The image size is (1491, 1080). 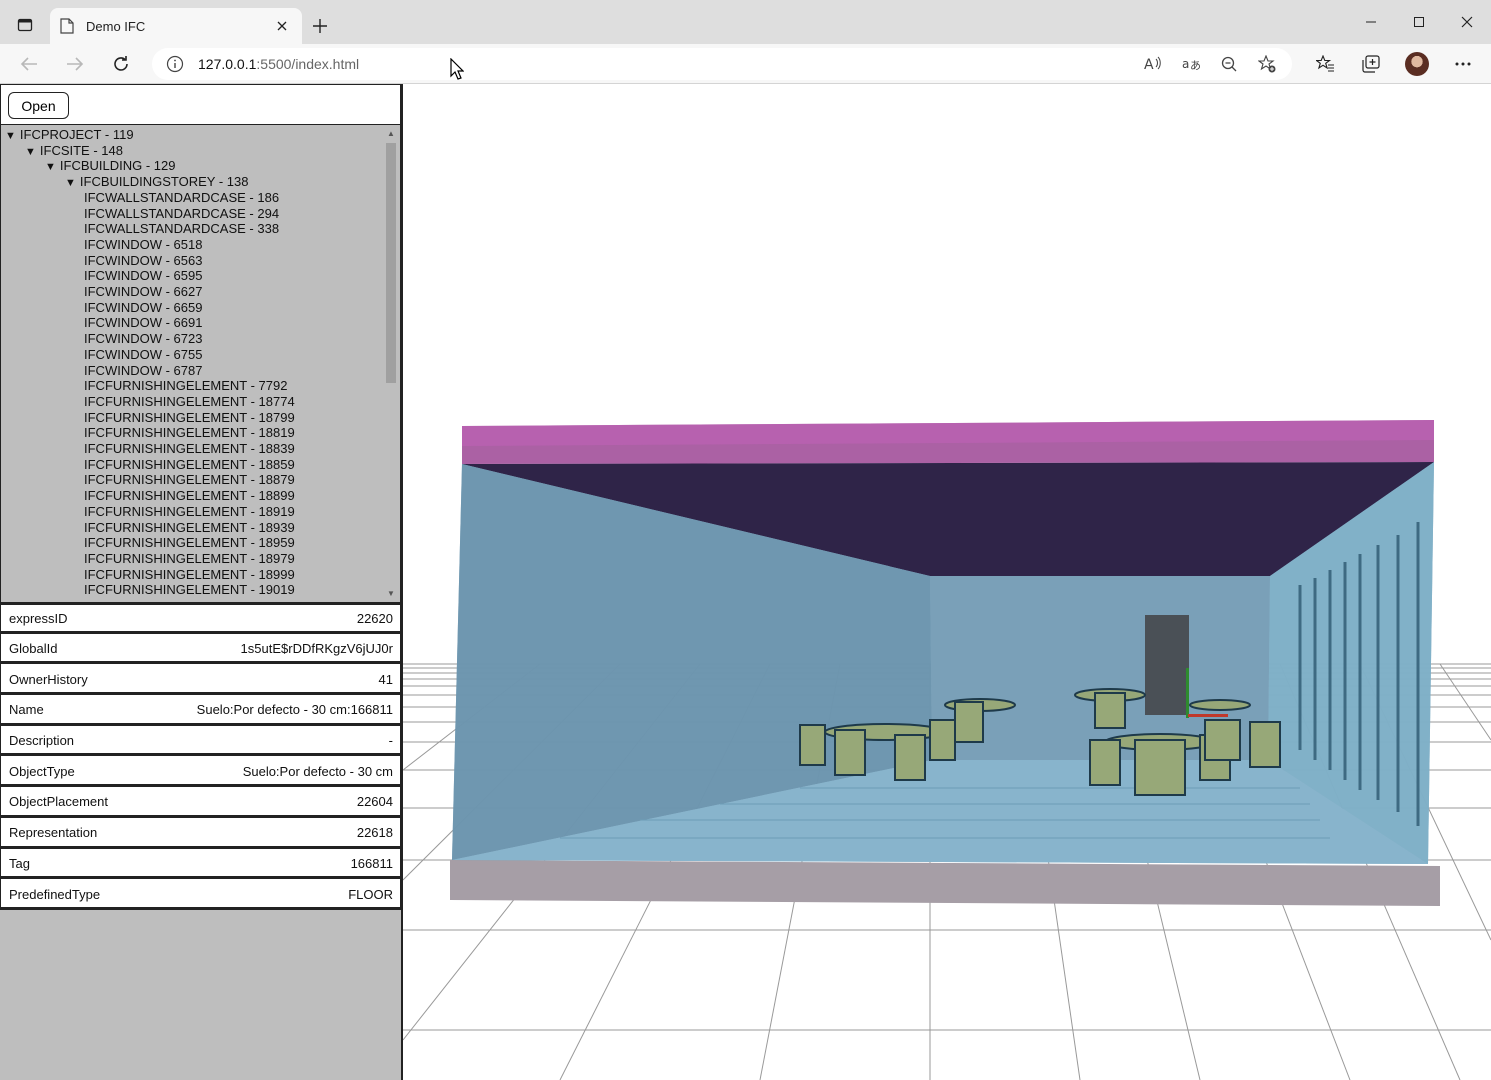 I want to click on tree-item: IFCFURNISHINGELEMENT - 18999, so click(x=189, y=575).